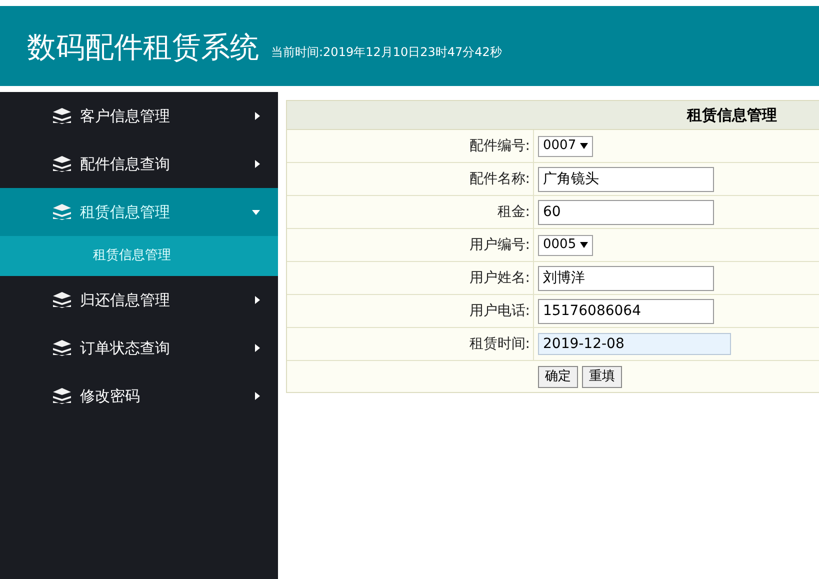  What do you see at coordinates (732, 115) in the screenshot?
I see `form-title: 租赁信息管理` at bounding box center [732, 115].